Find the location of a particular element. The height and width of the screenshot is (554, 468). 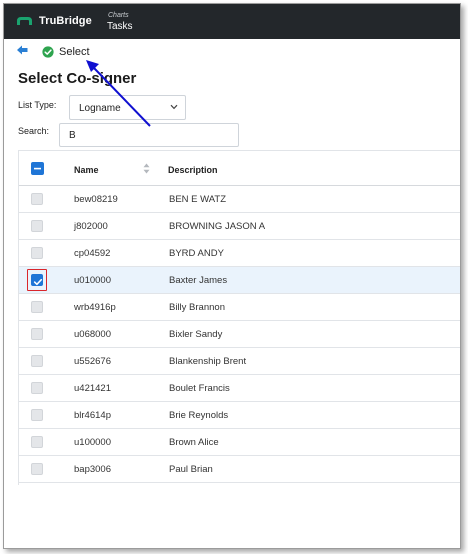

column-header-name: Name is located at coordinates (86, 170).